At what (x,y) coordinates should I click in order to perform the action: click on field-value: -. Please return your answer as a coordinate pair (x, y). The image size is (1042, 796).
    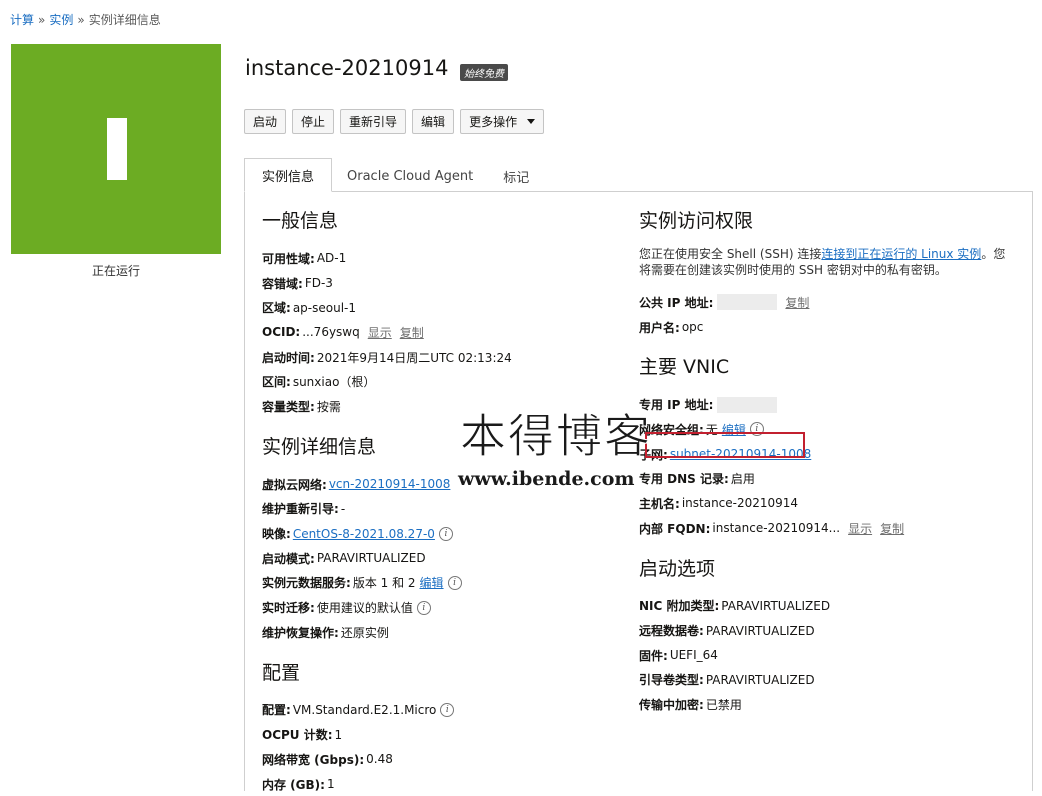
    Looking at the image, I should click on (343, 508).